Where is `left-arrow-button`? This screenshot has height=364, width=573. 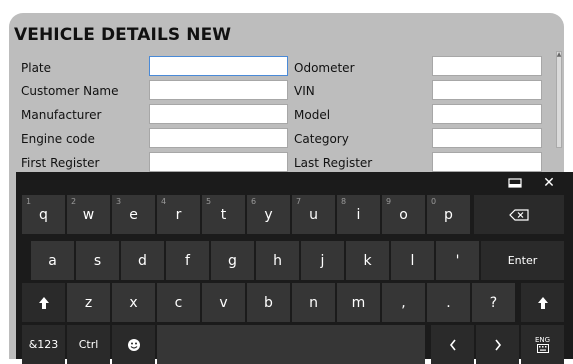 left-arrow-button is located at coordinates (452, 344).